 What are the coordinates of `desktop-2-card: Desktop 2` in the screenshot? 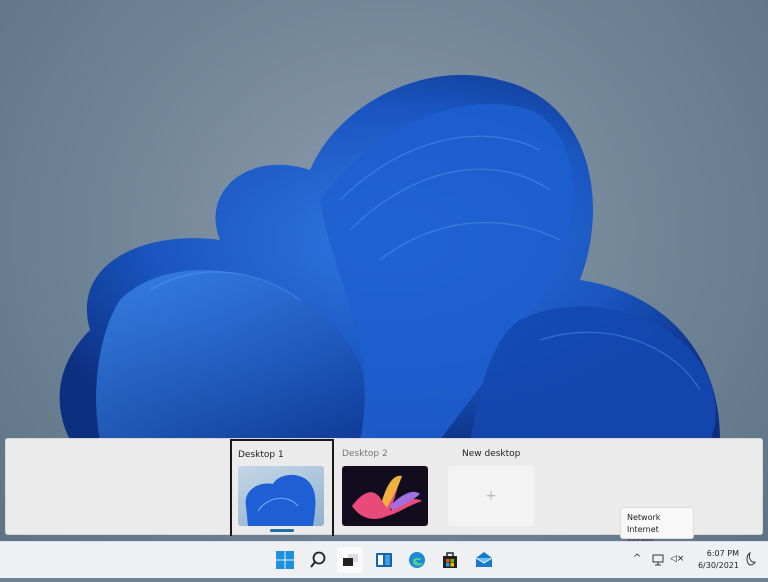 It's located at (386, 487).